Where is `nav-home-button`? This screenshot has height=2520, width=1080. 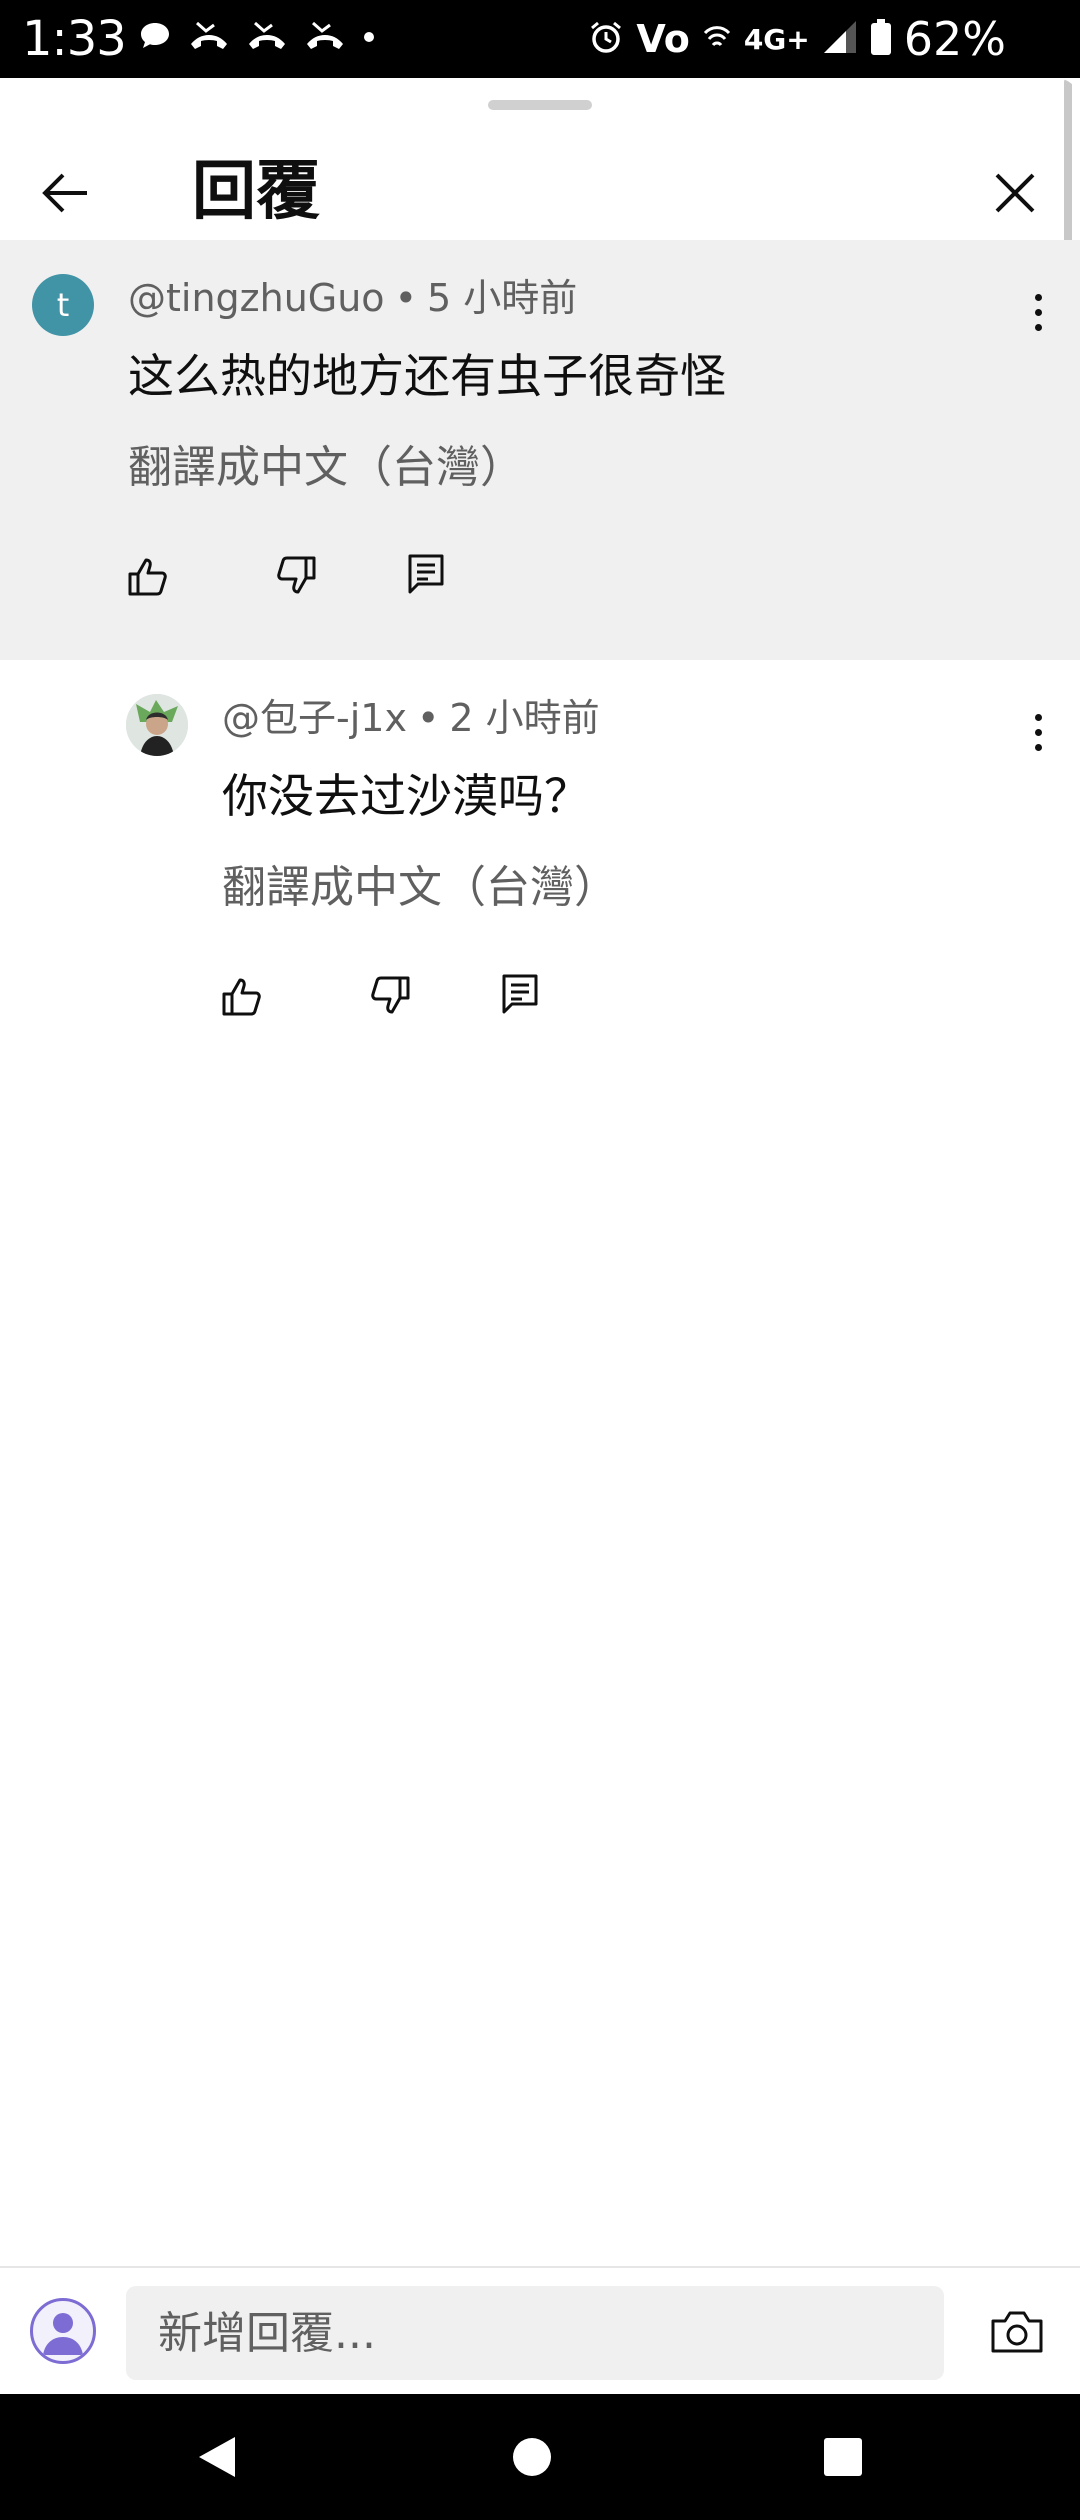 nav-home-button is located at coordinates (532, 2457).